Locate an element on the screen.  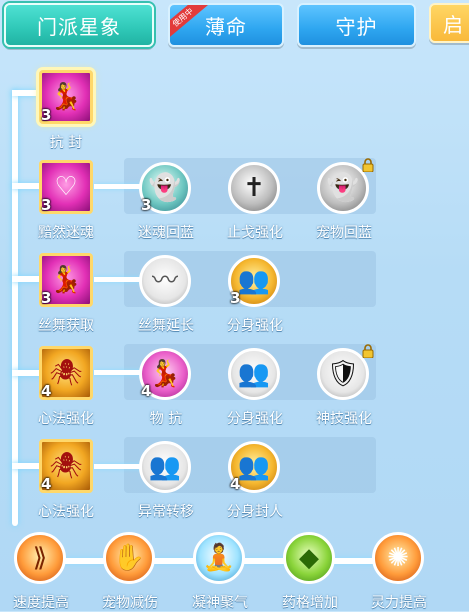
tab-guardian: 守护 is located at coordinates (356, 25).